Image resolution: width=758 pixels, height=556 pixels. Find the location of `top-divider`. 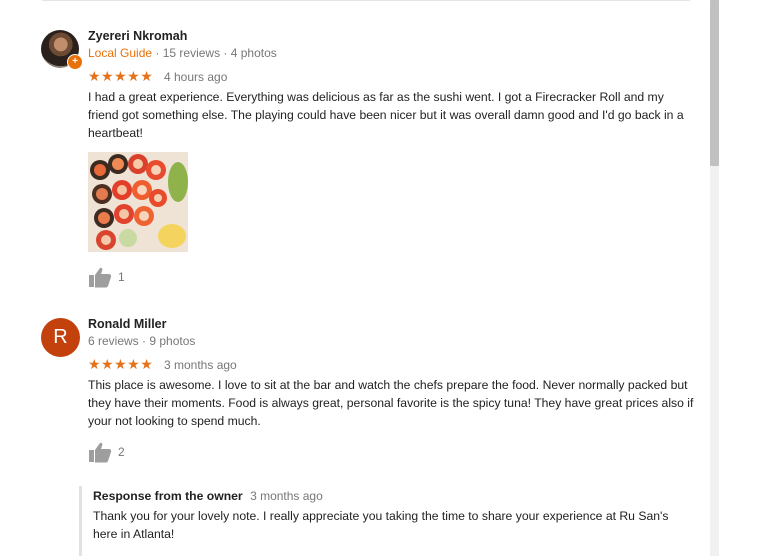

top-divider is located at coordinates (366, 0).